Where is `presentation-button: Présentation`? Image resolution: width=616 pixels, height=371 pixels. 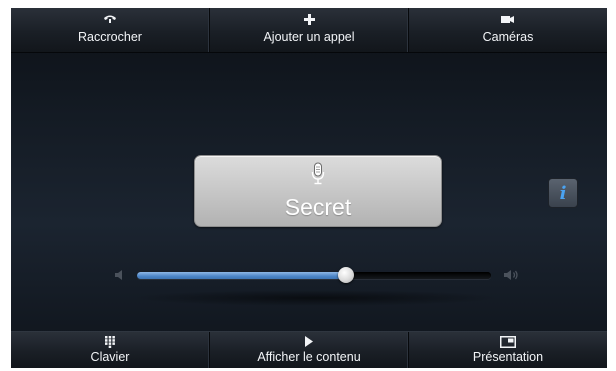
presentation-button: Présentation is located at coordinates (508, 350).